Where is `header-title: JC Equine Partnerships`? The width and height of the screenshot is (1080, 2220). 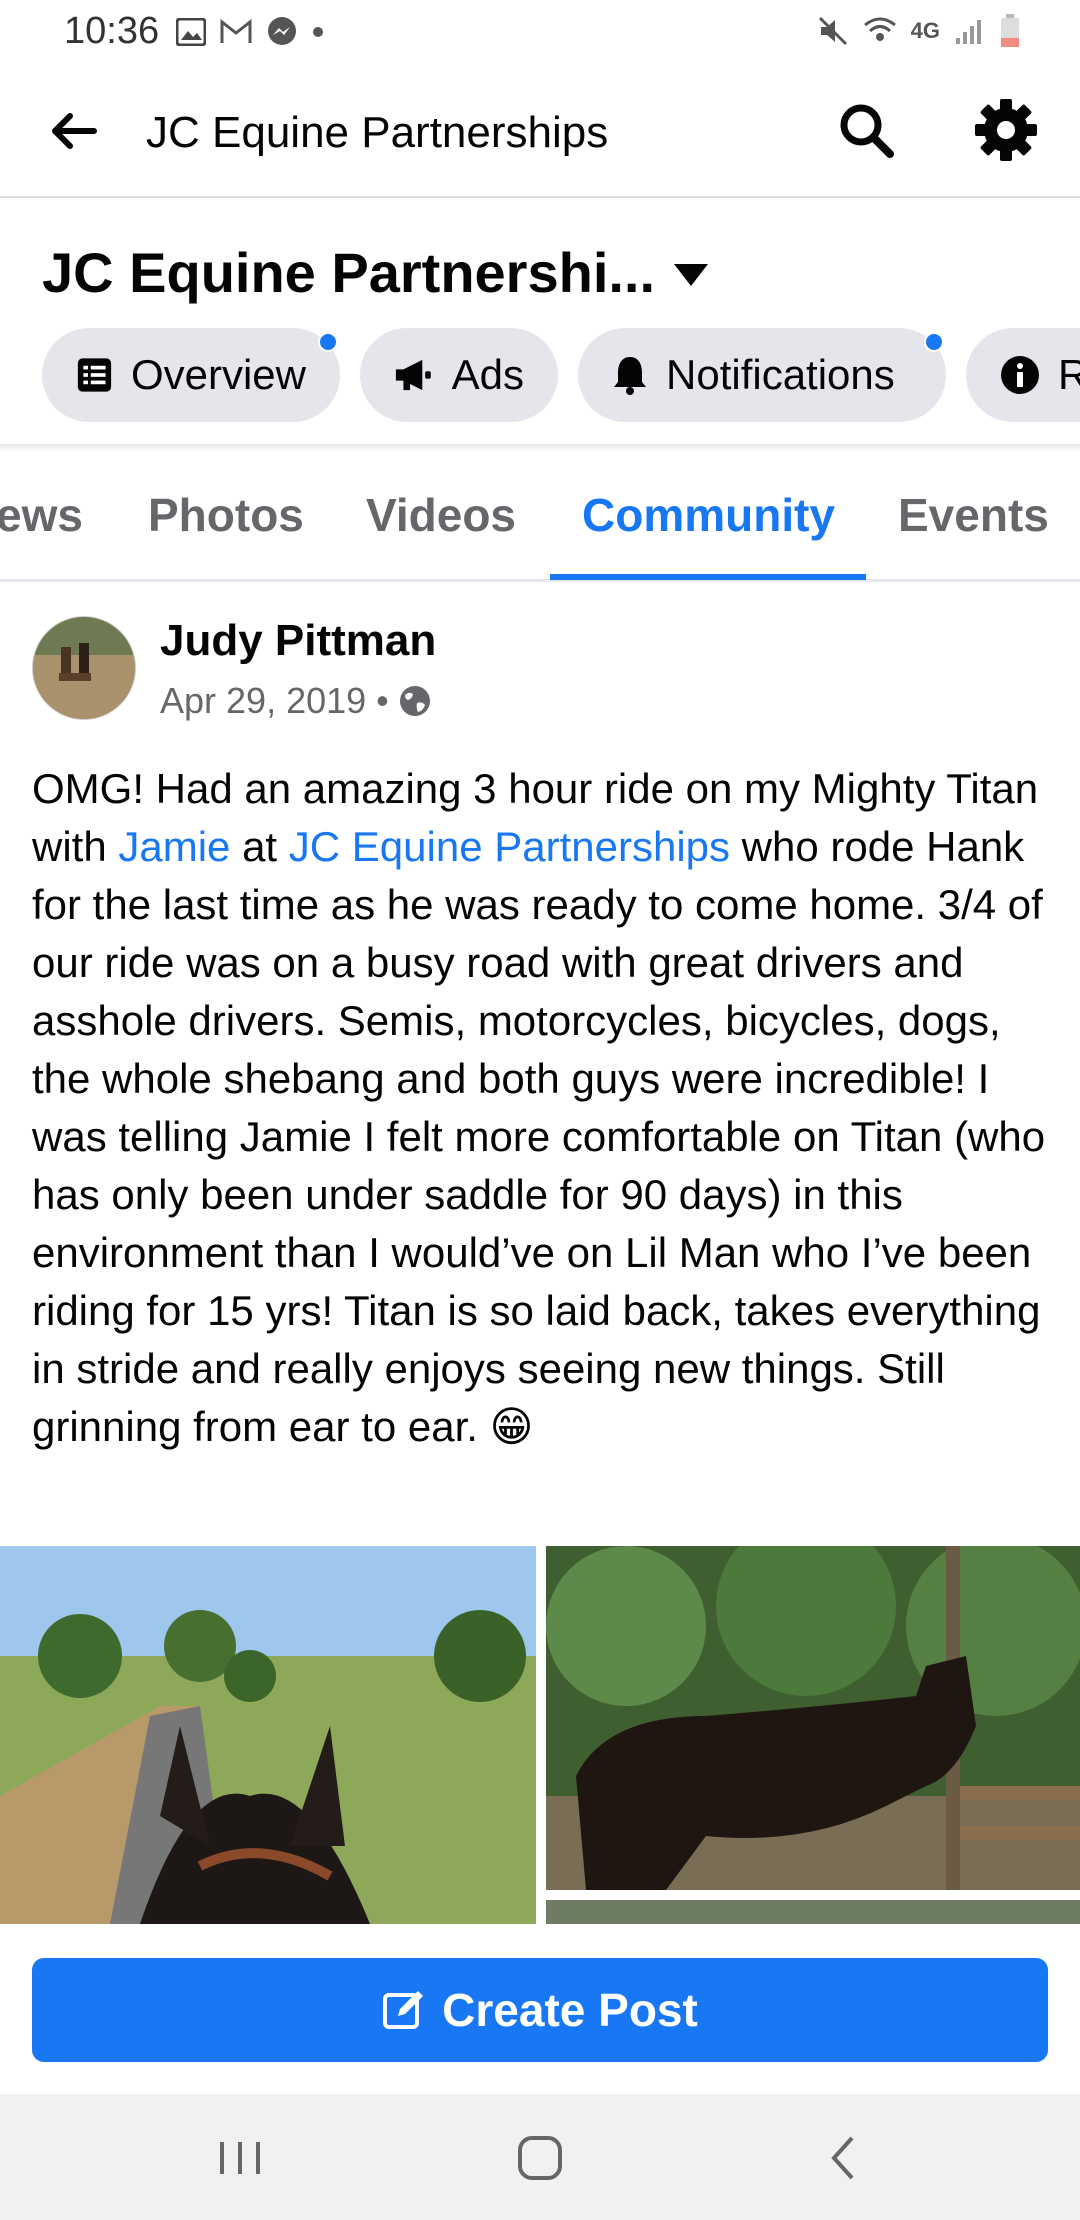
header-title: JC Equine Partnerships is located at coordinates (377, 132).